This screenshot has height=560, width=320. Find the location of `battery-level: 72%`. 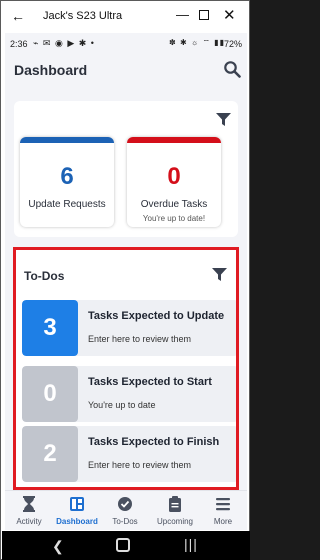

battery-level: 72% is located at coordinates (232, 44).